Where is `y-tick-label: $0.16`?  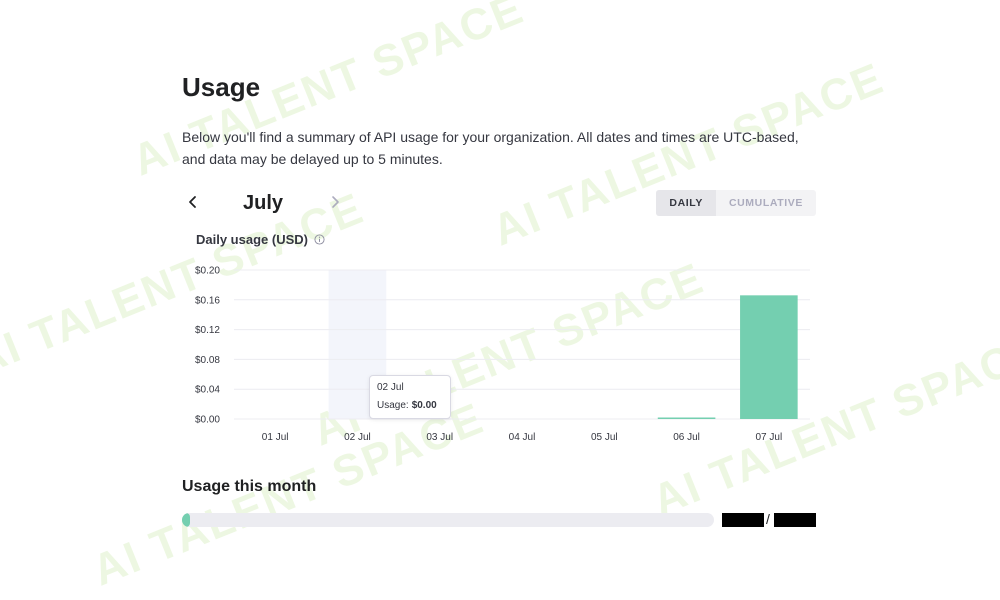
y-tick-label: $0.16 is located at coordinates (207, 300).